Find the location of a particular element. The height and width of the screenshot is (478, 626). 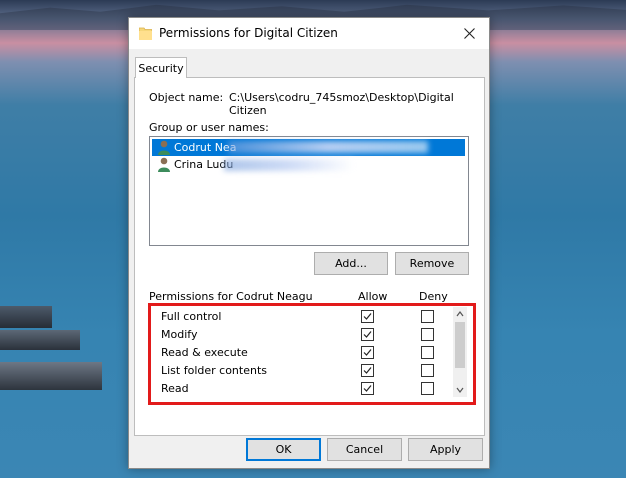

tab-label: Security is located at coordinates (161, 68).